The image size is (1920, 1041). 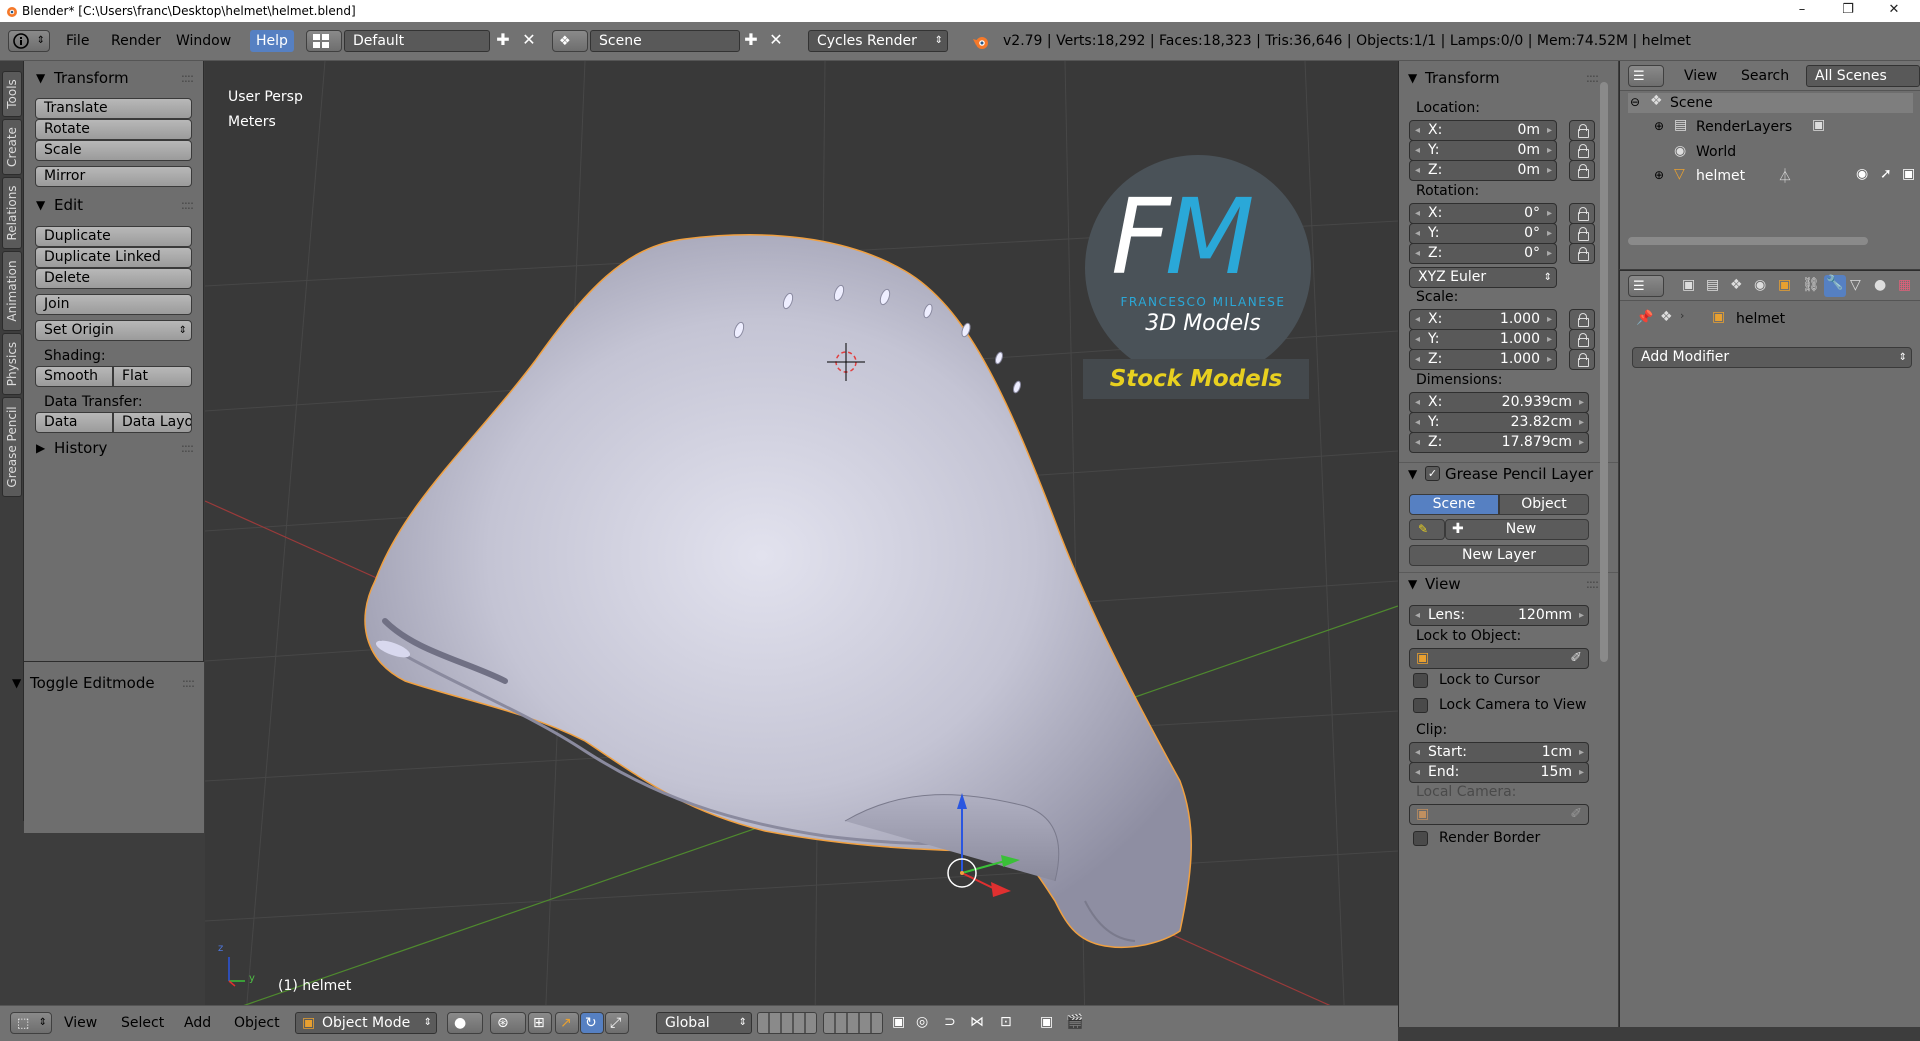 I want to click on manipulator-toggle: ⊞, so click(x=540, y=1023).